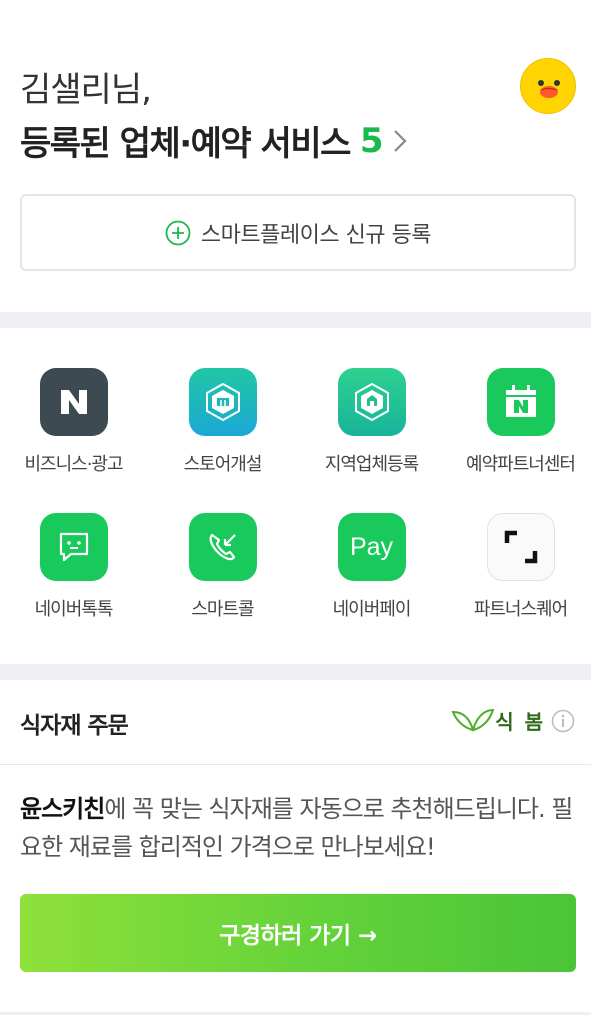  I want to click on phone-call-icon, so click(222, 547).